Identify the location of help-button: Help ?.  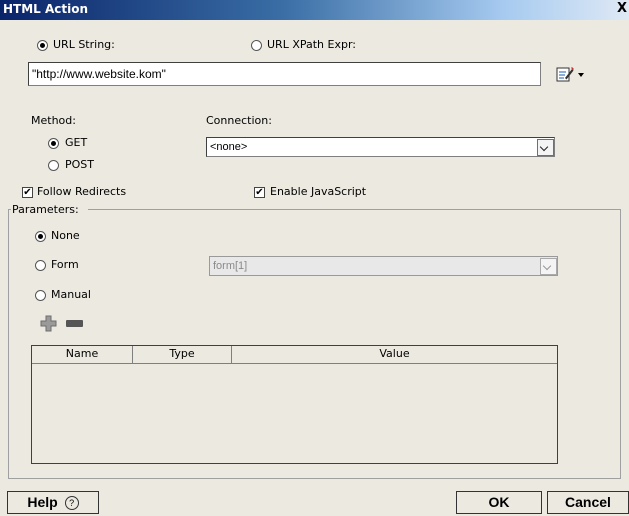
(53, 502).